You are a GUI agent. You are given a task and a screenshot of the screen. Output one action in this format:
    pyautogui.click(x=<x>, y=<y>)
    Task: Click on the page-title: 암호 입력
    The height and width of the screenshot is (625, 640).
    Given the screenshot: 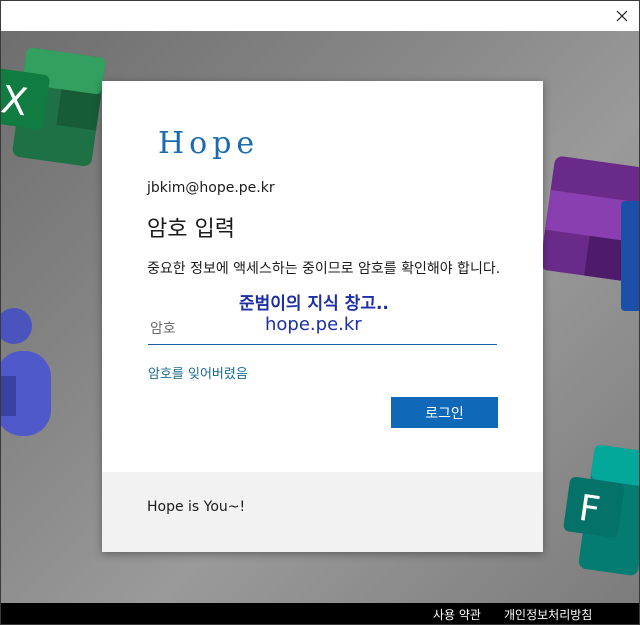 What is the action you would take?
    pyautogui.click(x=191, y=229)
    